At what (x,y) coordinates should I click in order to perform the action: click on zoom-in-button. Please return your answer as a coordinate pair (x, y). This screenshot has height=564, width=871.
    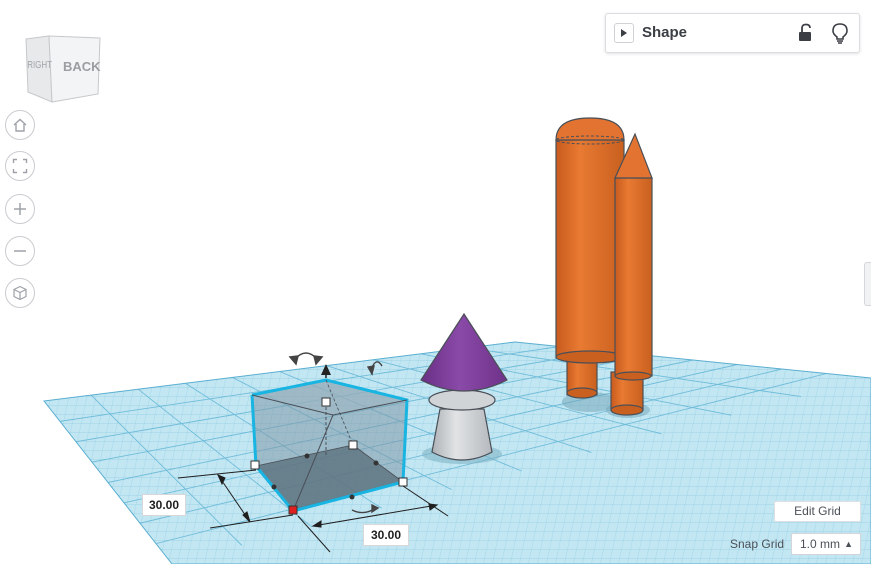
    Looking at the image, I should click on (20, 209).